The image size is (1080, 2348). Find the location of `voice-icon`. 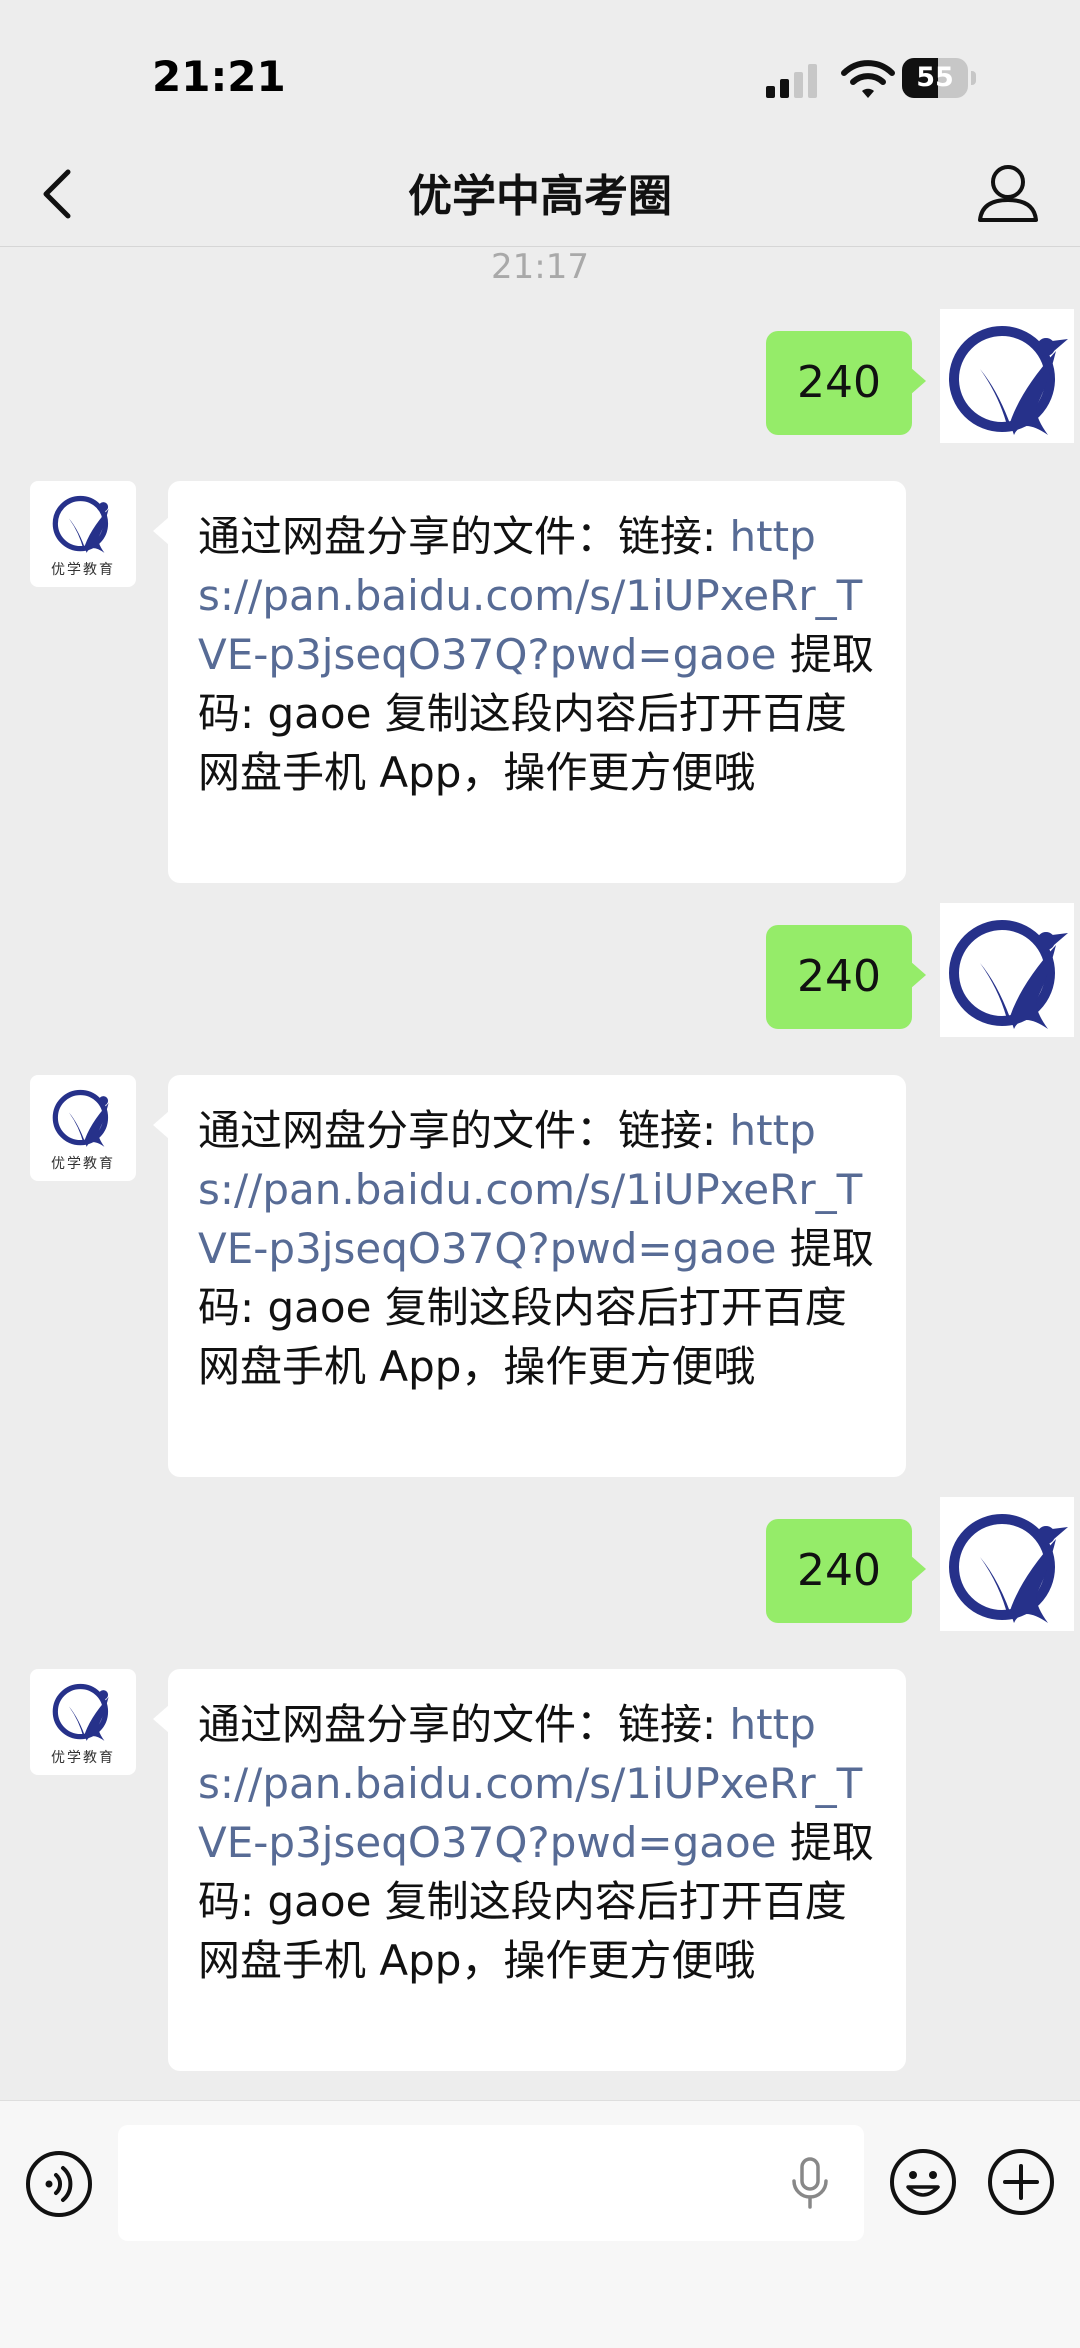

voice-icon is located at coordinates (59, 2184).